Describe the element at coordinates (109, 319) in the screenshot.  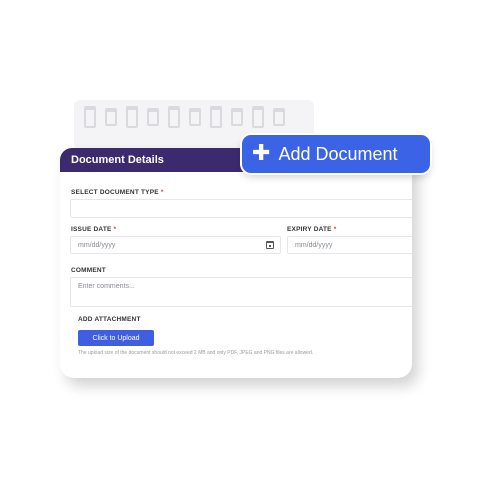
I see `attachment-label: ADD ATTACHMENT` at that location.